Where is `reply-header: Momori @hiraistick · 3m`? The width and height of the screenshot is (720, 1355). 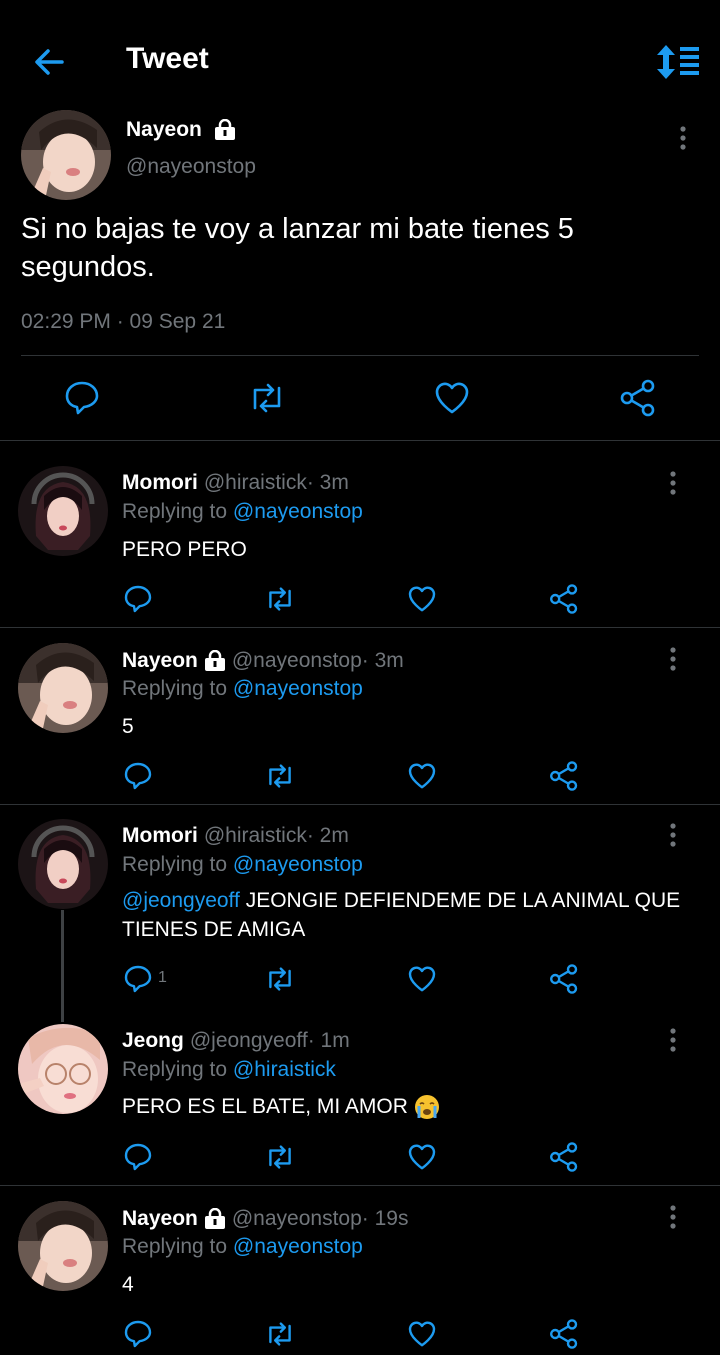 reply-header: Momori @hiraistick · 3m is located at coordinates (235, 483).